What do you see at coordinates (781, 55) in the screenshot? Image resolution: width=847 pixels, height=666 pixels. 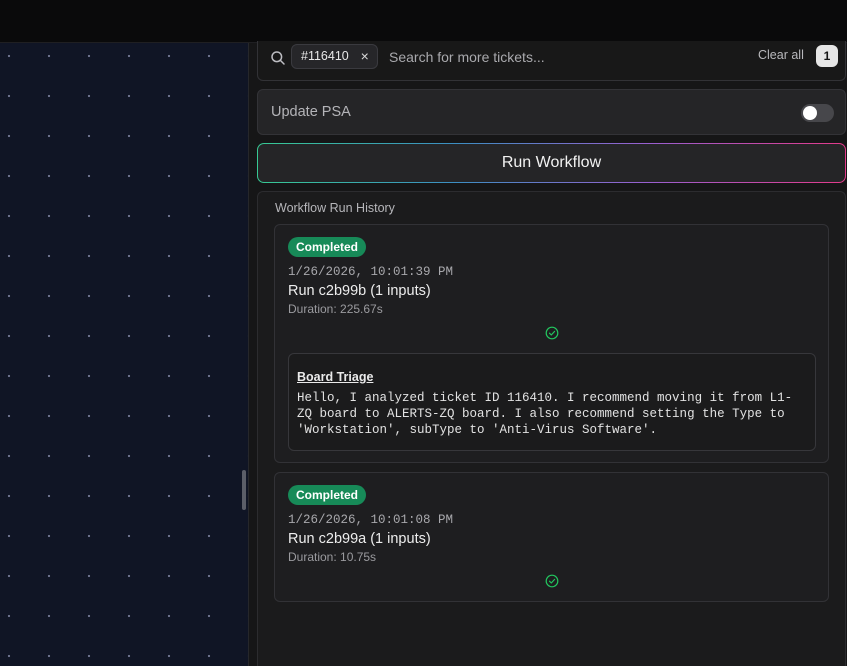 I see `clear-all-button: Clear all` at bounding box center [781, 55].